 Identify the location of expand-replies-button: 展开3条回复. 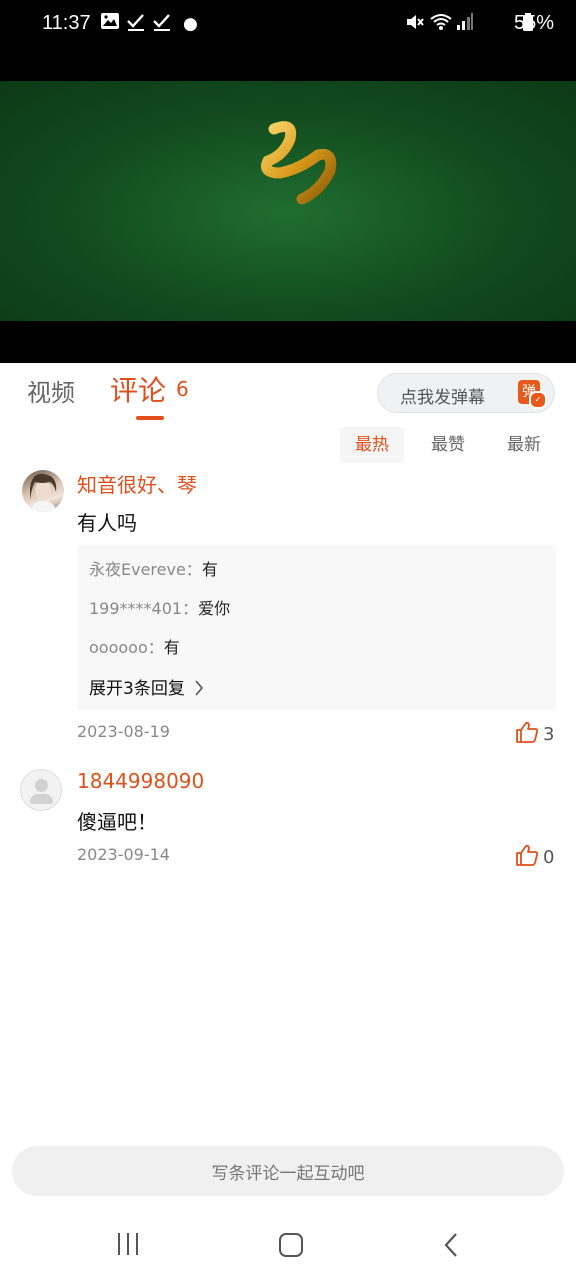
(146, 686).